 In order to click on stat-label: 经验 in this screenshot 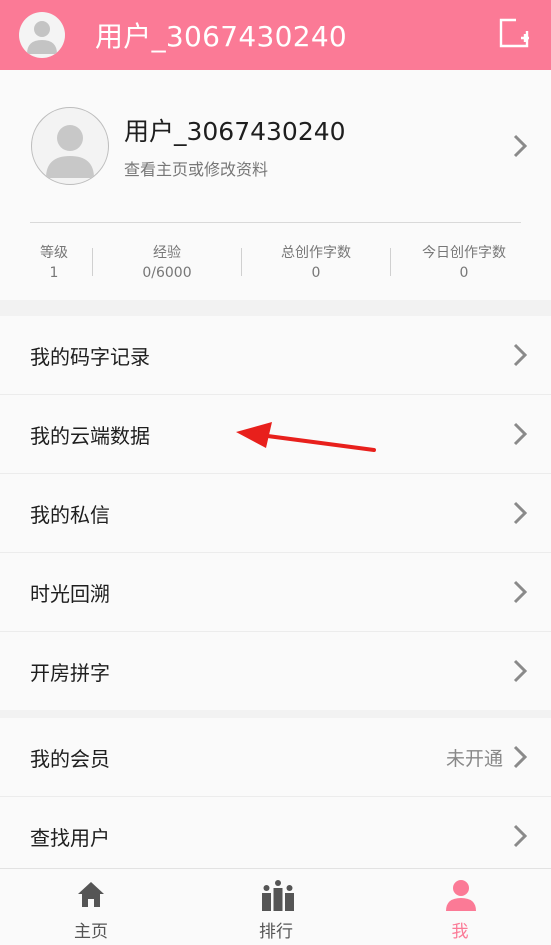, I will do `click(167, 253)`.